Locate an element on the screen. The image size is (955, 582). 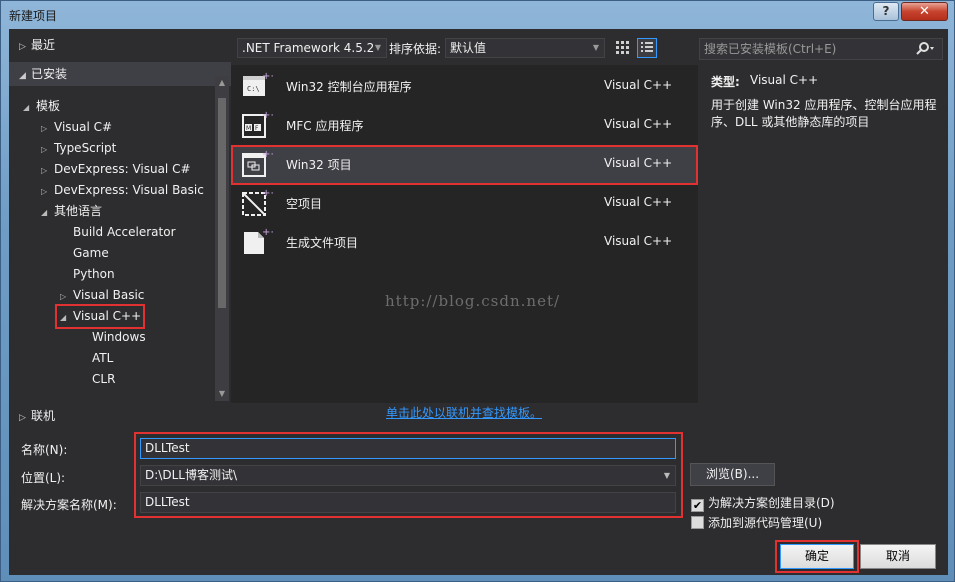
create-directory-checkbox: ✔ is located at coordinates (697, 505).